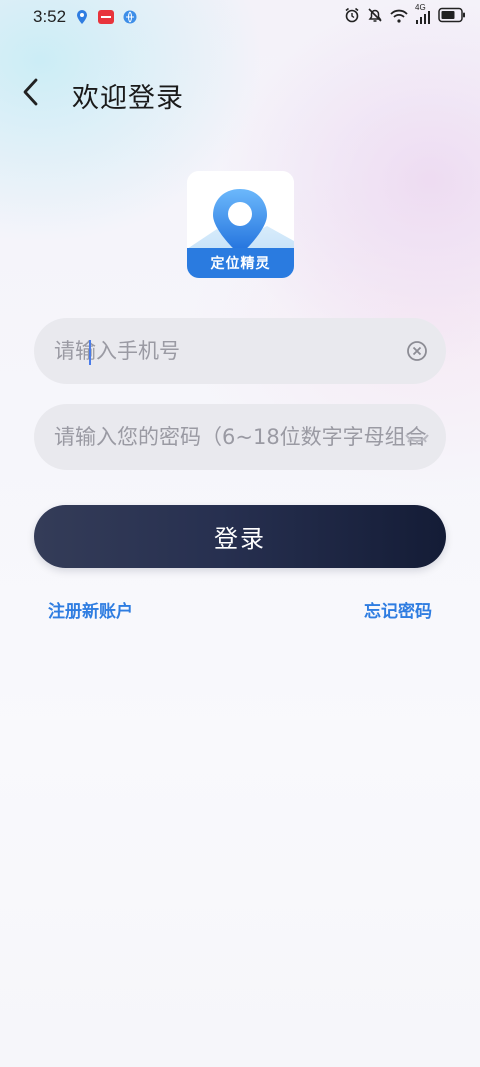  I want to click on browser-icon, so click(130, 17).